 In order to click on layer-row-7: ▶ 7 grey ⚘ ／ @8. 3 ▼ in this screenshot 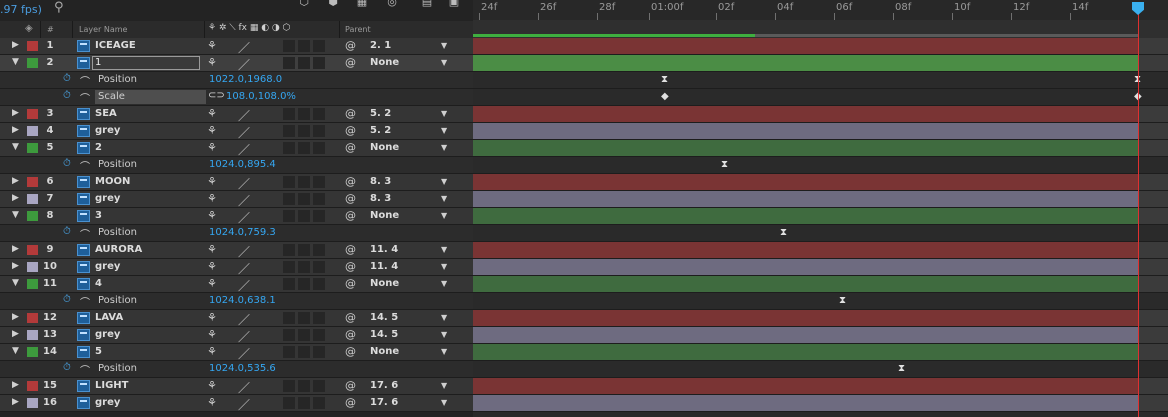, I will do `click(236, 199)`.